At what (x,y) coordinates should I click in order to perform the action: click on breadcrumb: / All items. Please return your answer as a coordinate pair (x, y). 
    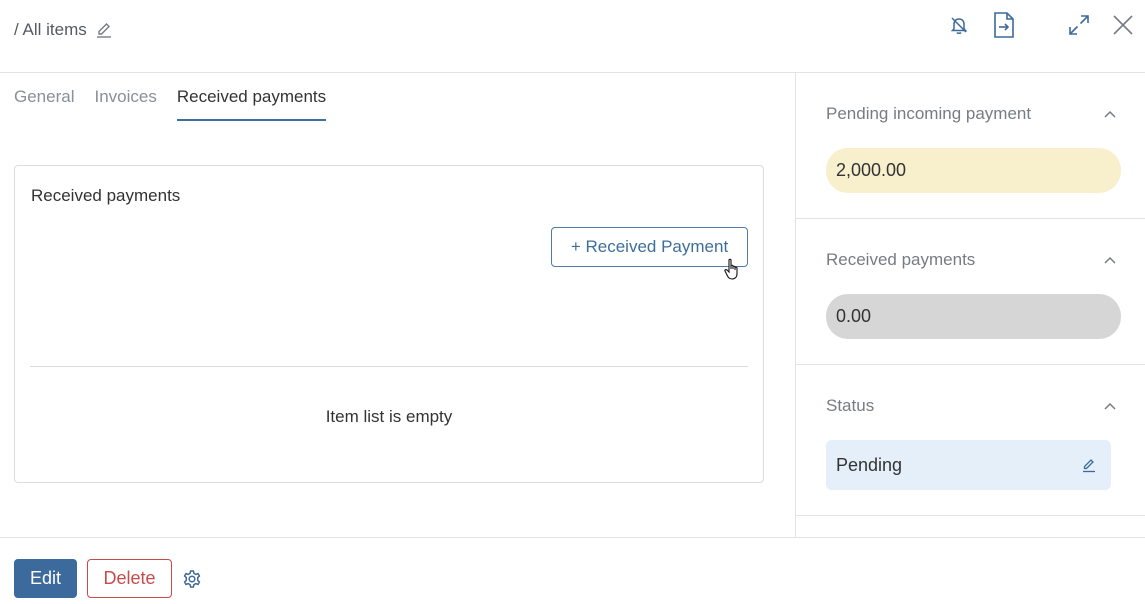
    Looking at the image, I should click on (63, 30).